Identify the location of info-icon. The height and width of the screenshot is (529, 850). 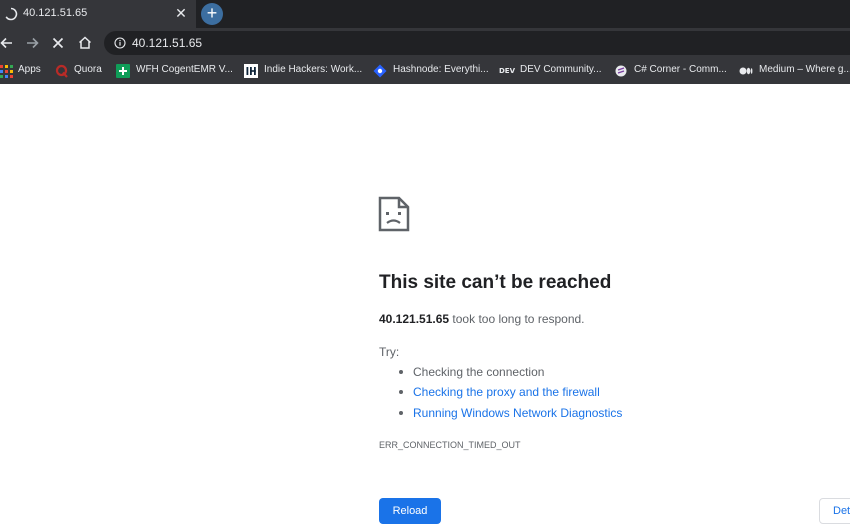
(120, 43).